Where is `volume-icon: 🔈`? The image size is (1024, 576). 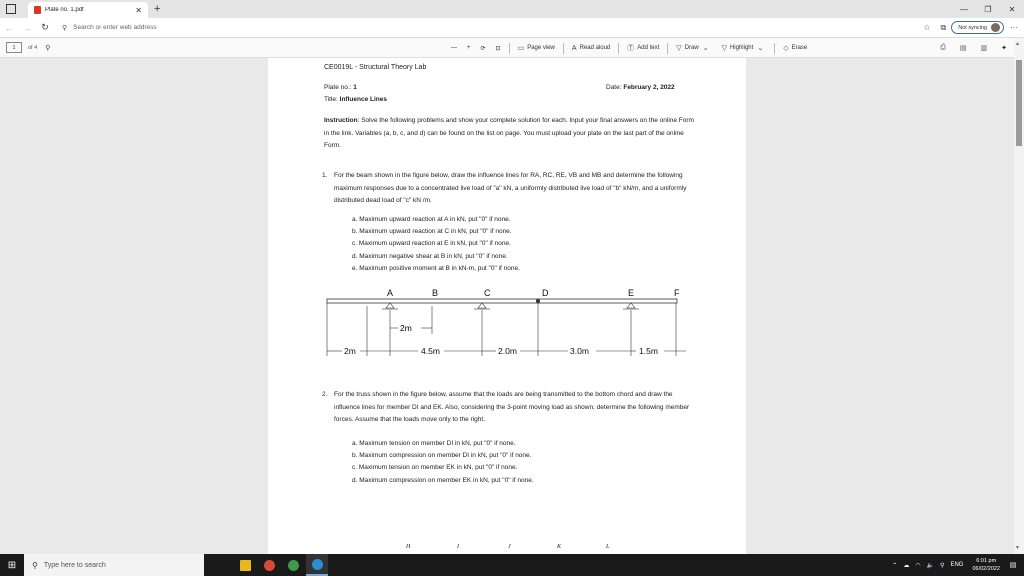 volume-icon: 🔈 is located at coordinates (930, 565).